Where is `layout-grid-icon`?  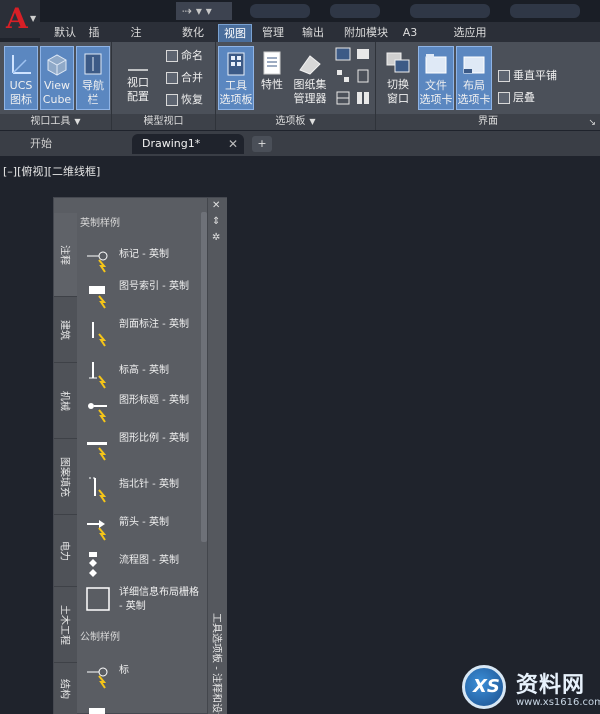 layout-grid-icon is located at coordinates (98, 599).